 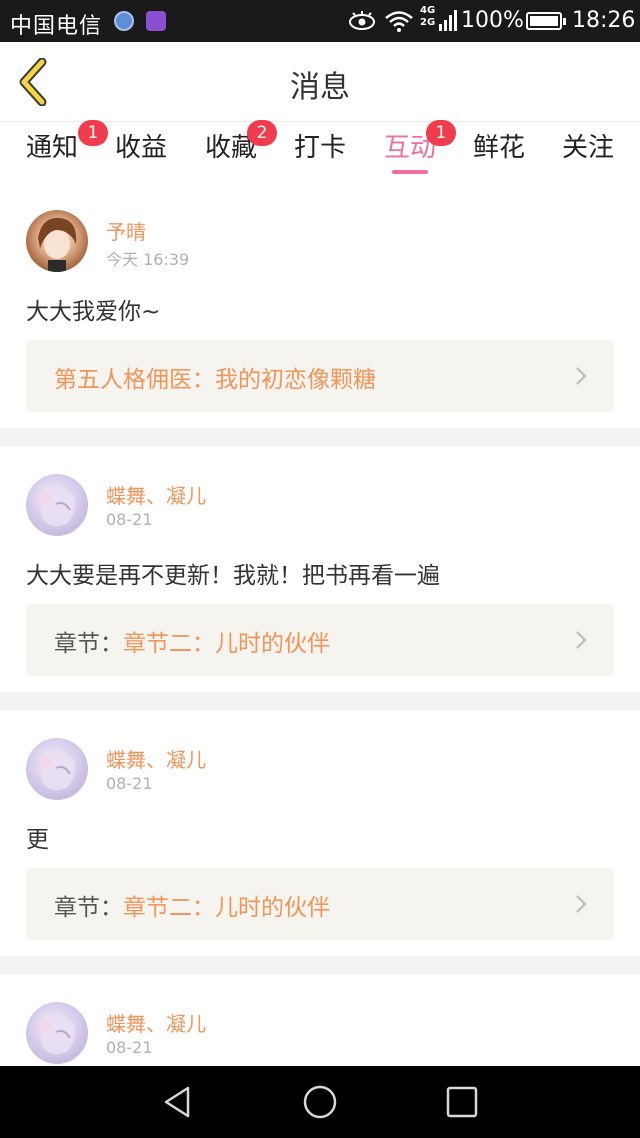 I want to click on battery-percent: 100%, so click(x=492, y=20).